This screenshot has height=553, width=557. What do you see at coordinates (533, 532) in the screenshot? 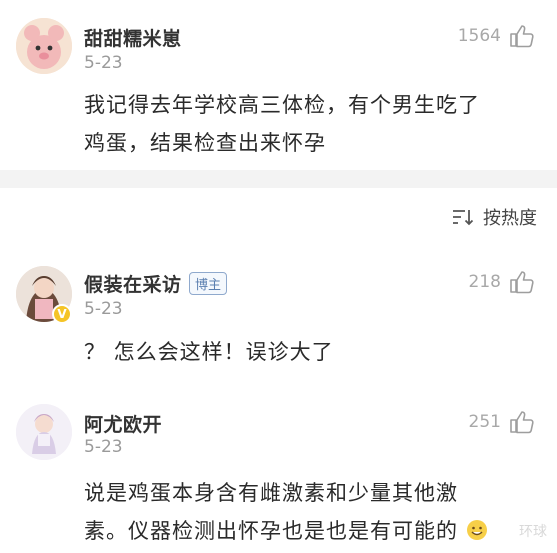
I see `watermark: 环球` at bounding box center [533, 532].